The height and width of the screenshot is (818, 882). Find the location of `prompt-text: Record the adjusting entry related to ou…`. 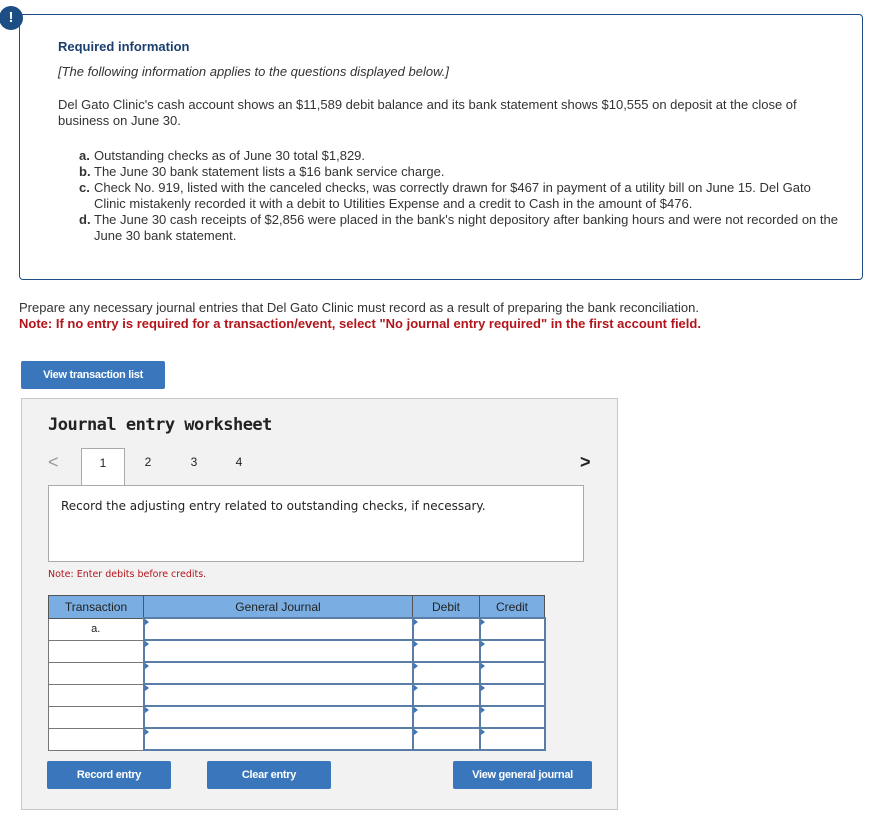

prompt-text: Record the adjusting entry related to ou… is located at coordinates (273, 506).